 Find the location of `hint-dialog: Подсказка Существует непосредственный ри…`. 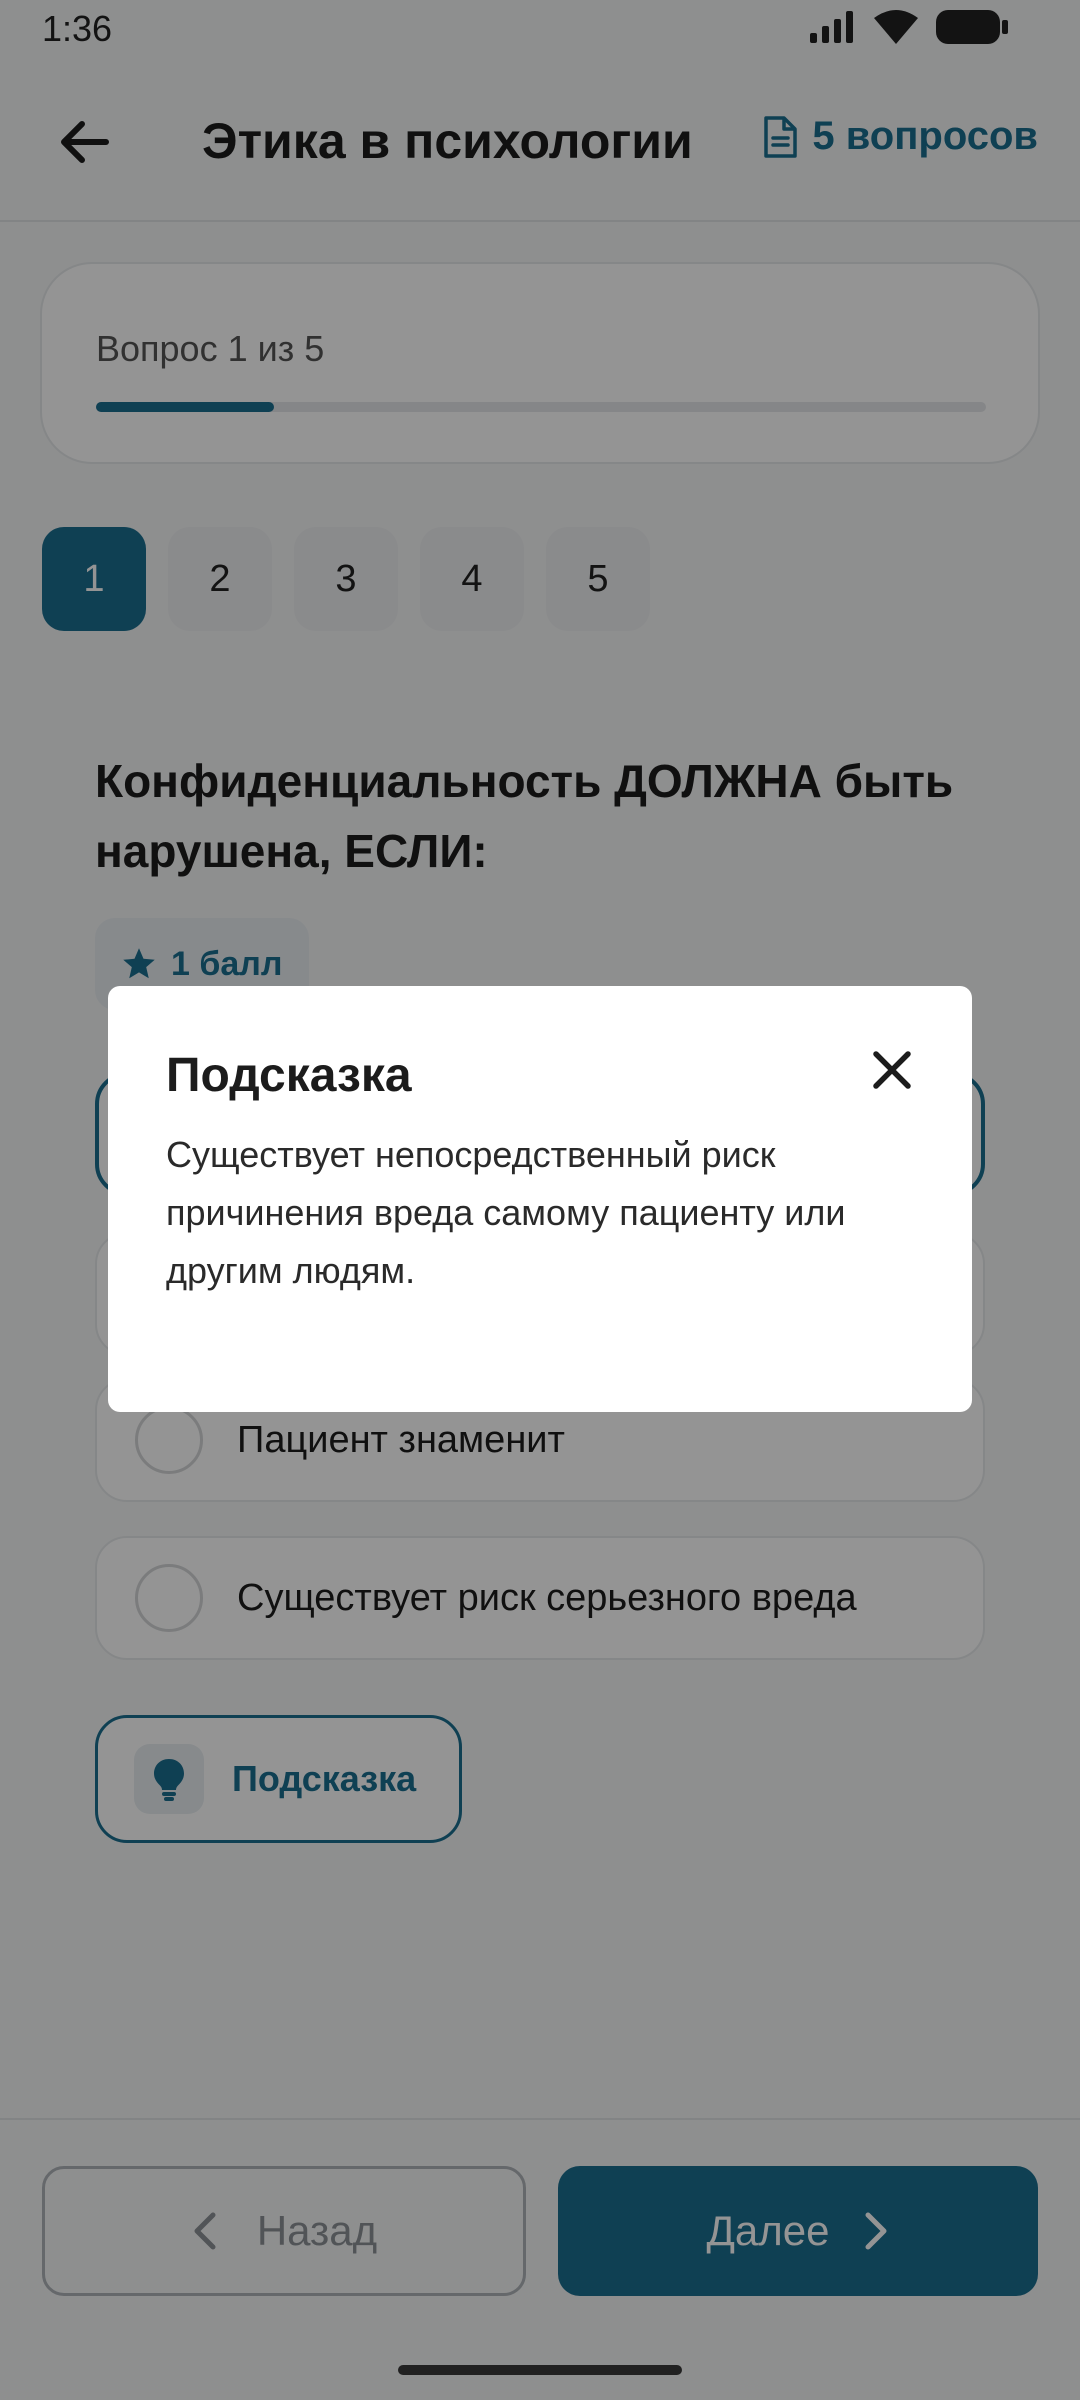

hint-dialog: Подсказка Существует непосредственный ри… is located at coordinates (540, 1199).